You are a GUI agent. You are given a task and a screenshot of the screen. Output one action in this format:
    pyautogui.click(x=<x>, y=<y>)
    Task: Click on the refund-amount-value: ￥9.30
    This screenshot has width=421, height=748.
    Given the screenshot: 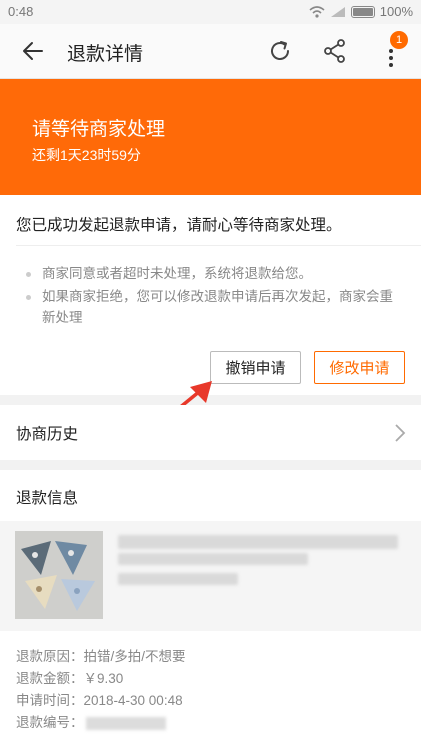 What is the action you would take?
    pyautogui.click(x=103, y=678)
    